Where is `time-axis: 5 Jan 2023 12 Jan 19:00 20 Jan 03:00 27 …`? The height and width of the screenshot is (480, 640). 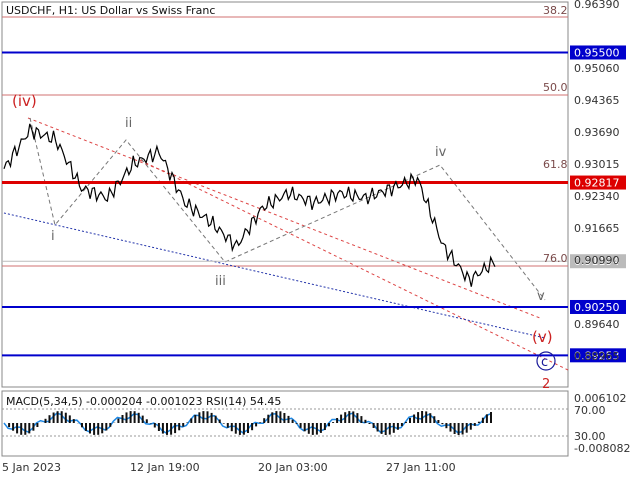 time-axis: 5 Jan 2023 12 Jan 19:00 20 Jan 03:00 27 … is located at coordinates (229, 467).